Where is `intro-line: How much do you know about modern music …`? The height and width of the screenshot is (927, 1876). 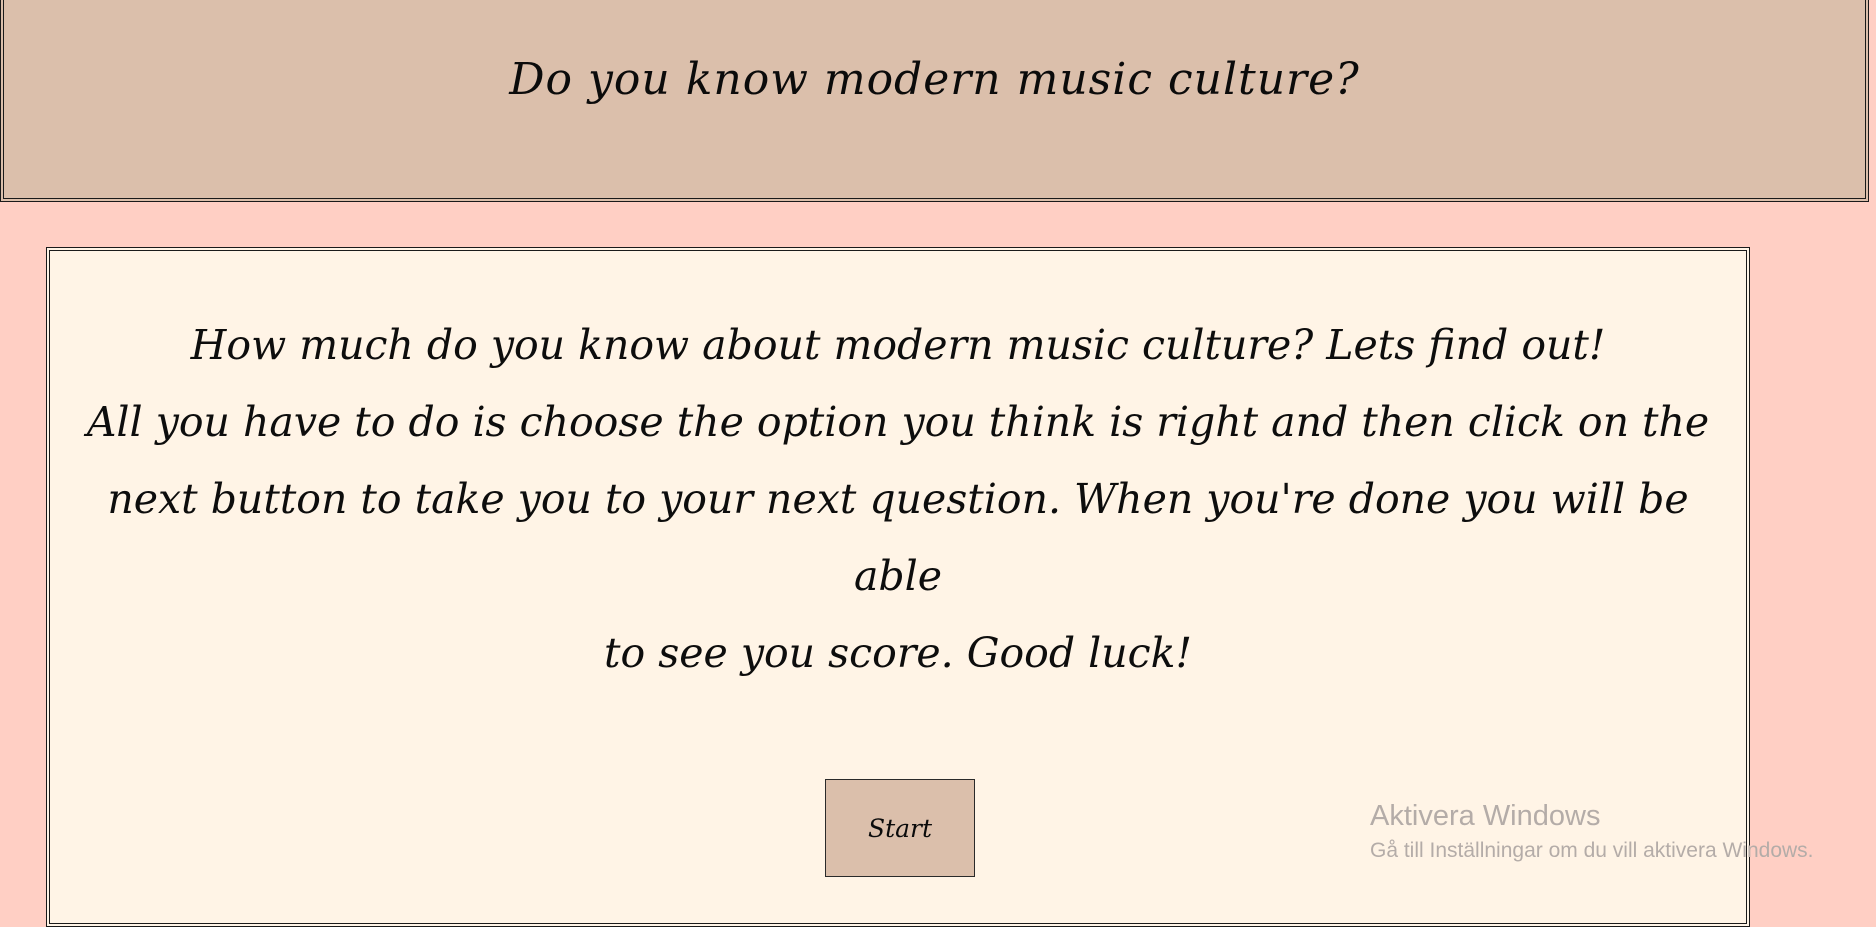
intro-line: How much do you know about modern music … is located at coordinates (898, 345).